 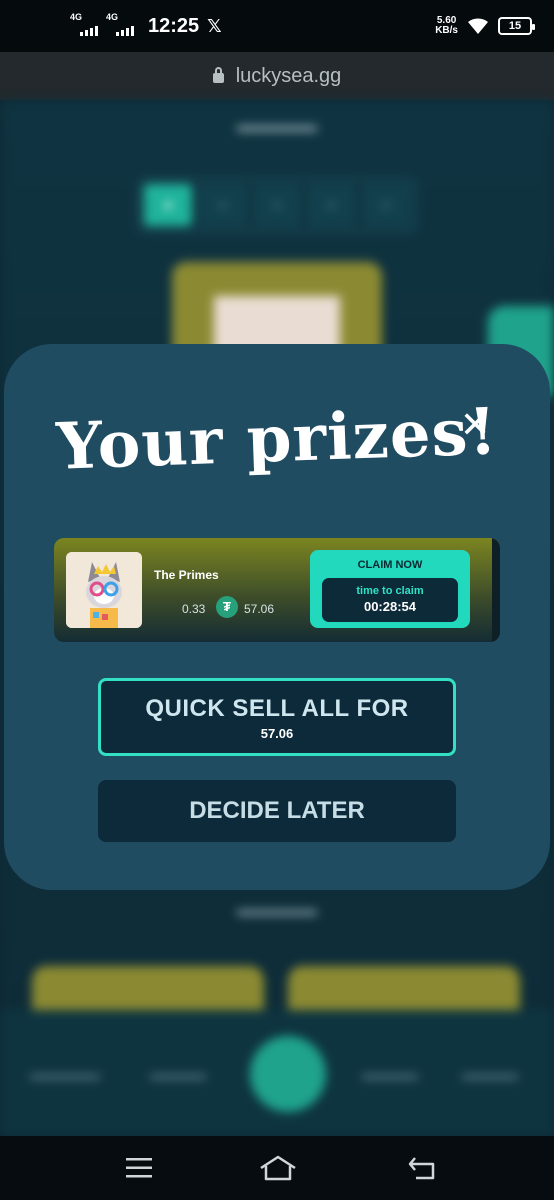 I want to click on net-speed: 5.60 KB/s, so click(x=446, y=26).